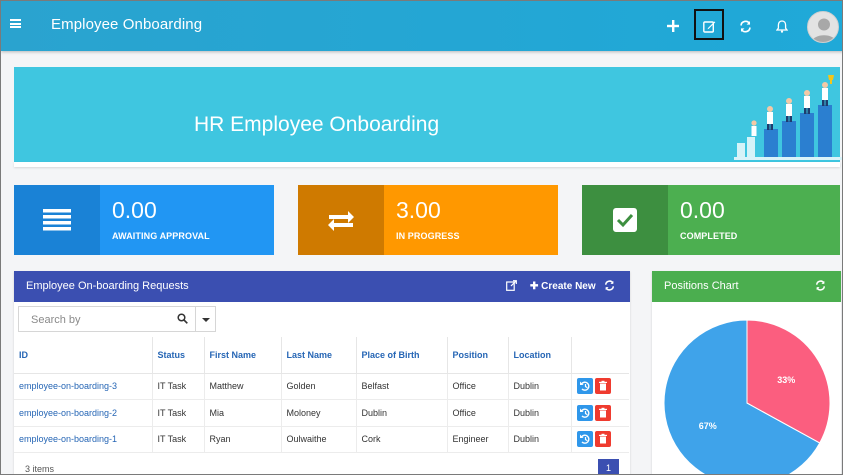 The image size is (843, 475). I want to click on repeat-icon, so click(341, 220).